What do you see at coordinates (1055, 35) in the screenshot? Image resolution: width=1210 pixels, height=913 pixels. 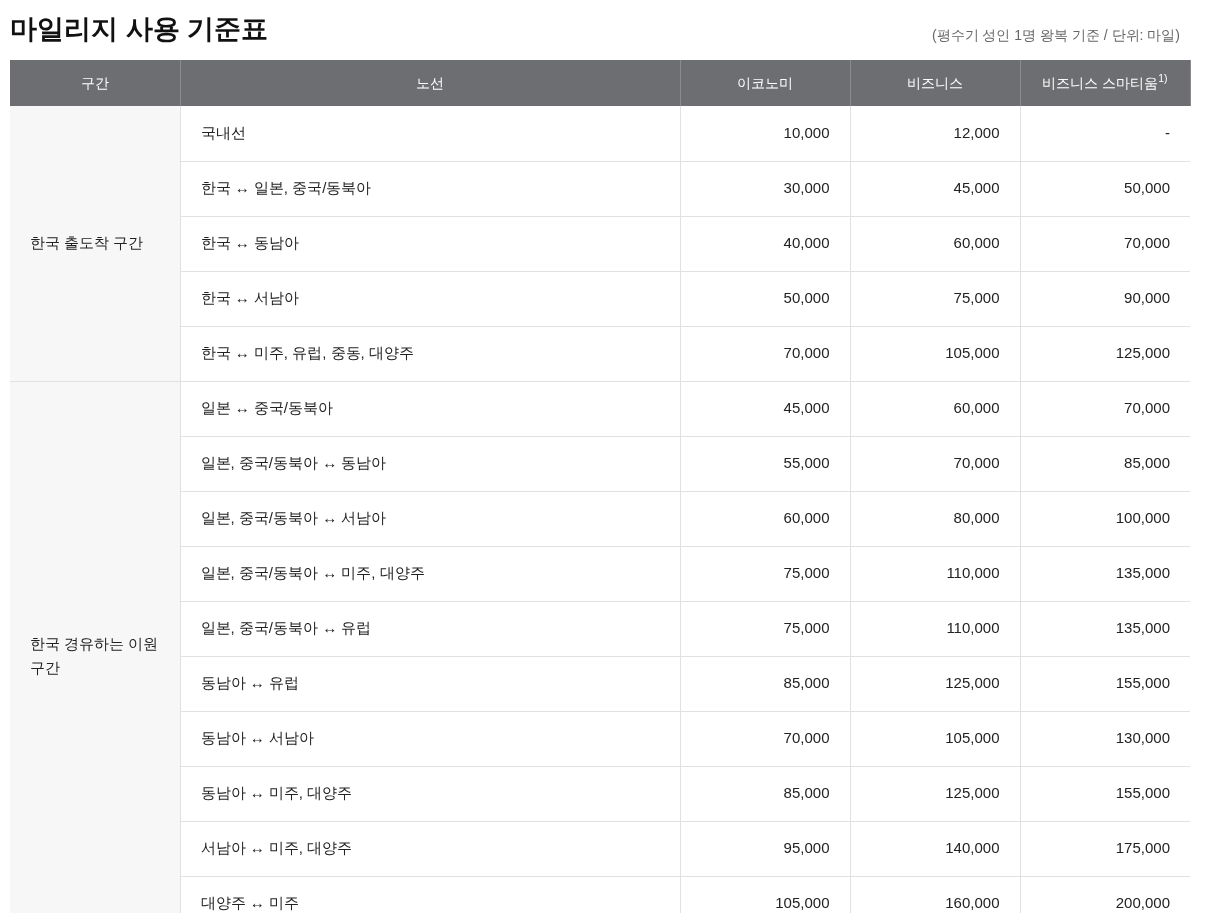 I see `table-note: (평수기 성인 1명 왕복 기준 / 단위: 마일)` at bounding box center [1055, 35].